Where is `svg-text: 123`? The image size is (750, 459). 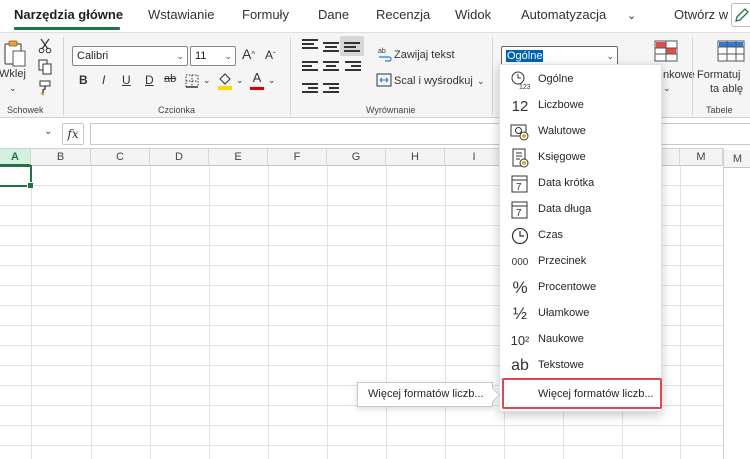
svg-text: 123 is located at coordinates (524, 87).